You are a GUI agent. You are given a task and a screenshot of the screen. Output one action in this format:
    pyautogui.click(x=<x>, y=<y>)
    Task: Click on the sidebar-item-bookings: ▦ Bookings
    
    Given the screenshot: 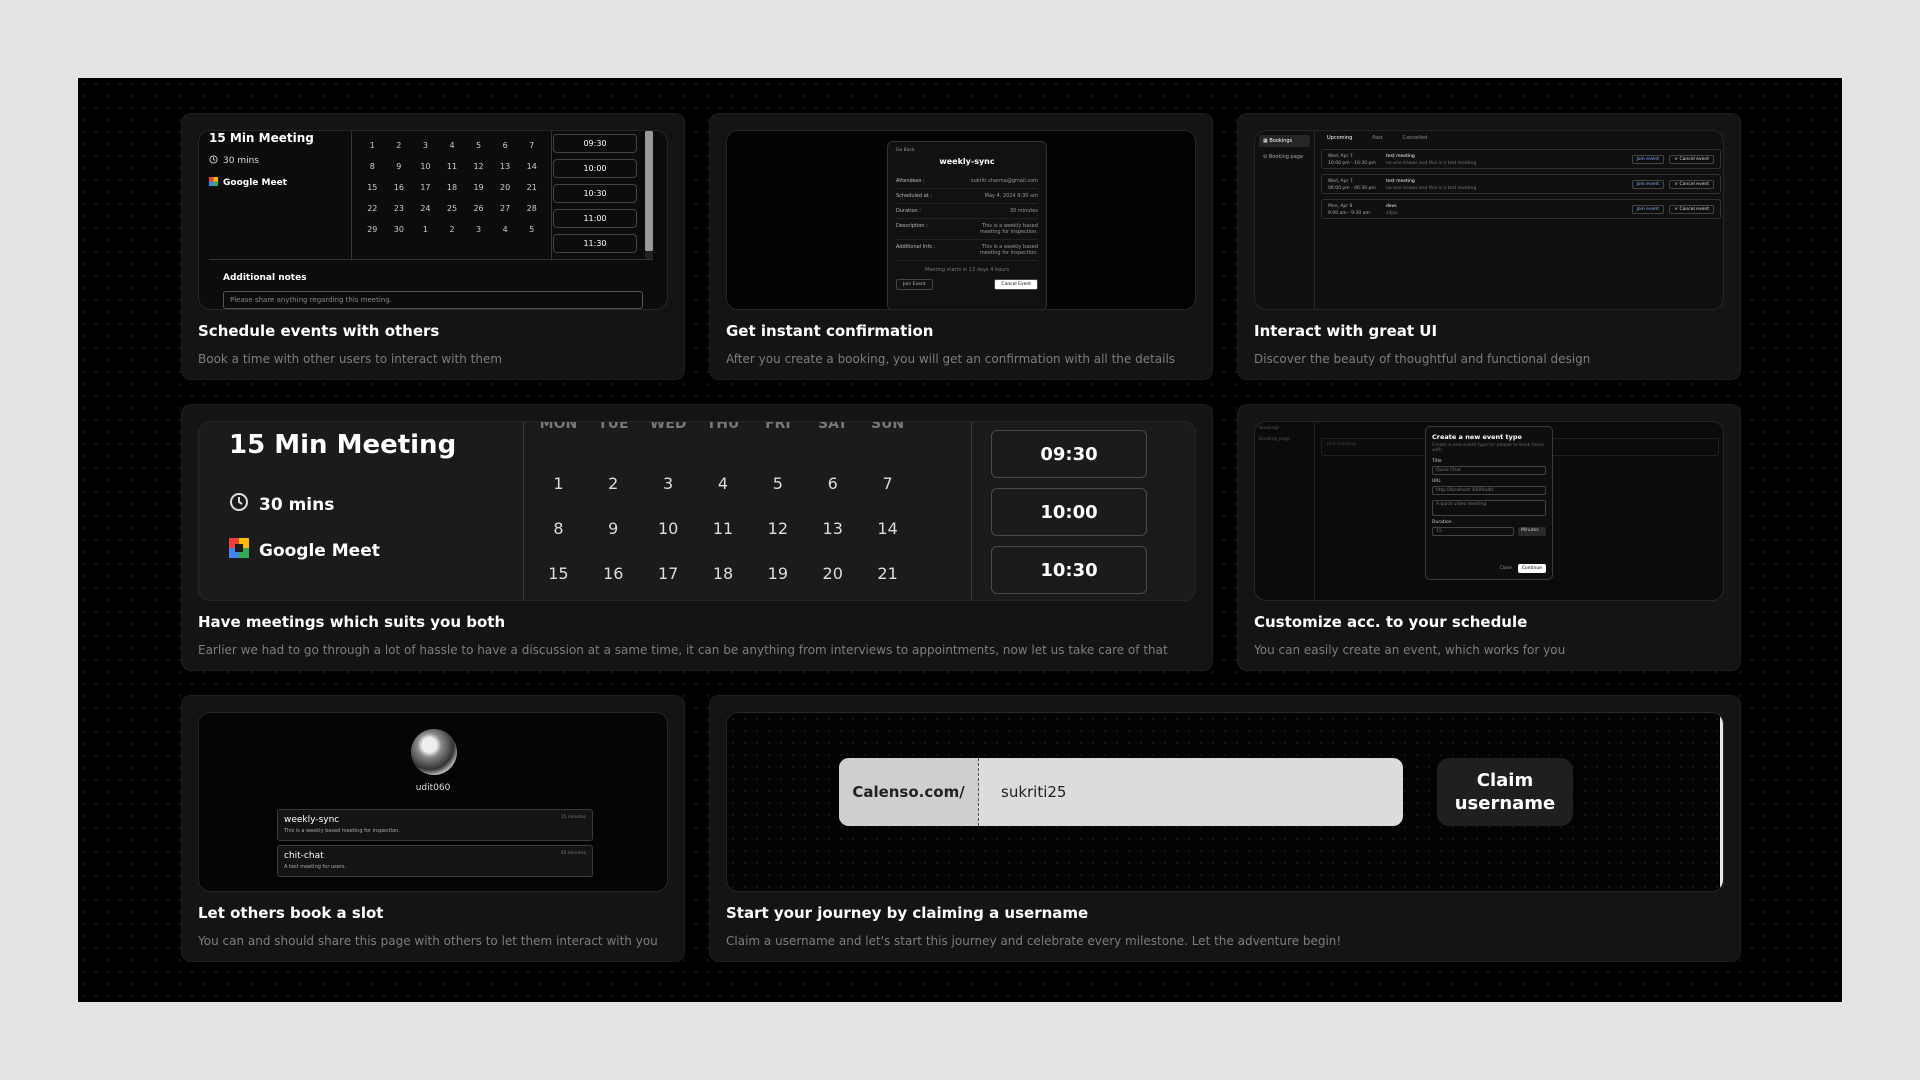 What is the action you would take?
    pyautogui.click(x=1284, y=141)
    